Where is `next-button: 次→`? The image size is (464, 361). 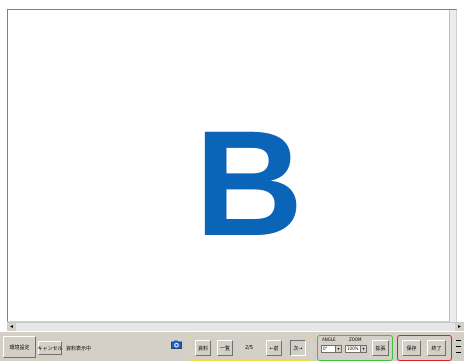
next-button: 次→ is located at coordinates (298, 348).